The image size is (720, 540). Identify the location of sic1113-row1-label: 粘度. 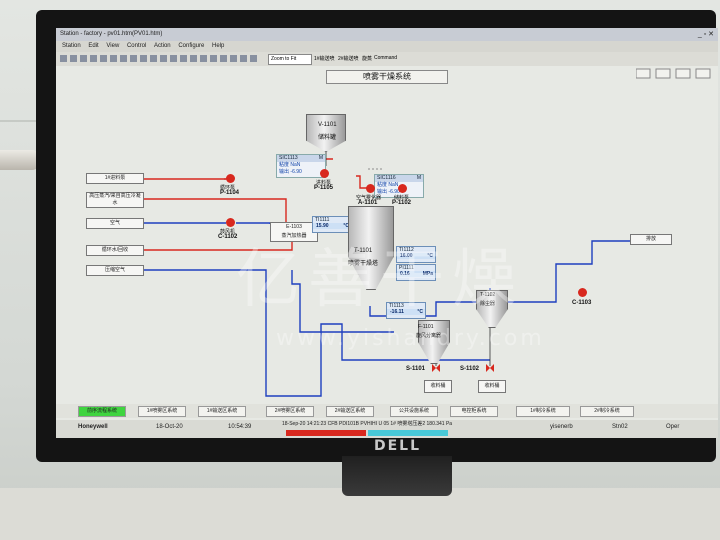
(284, 165).